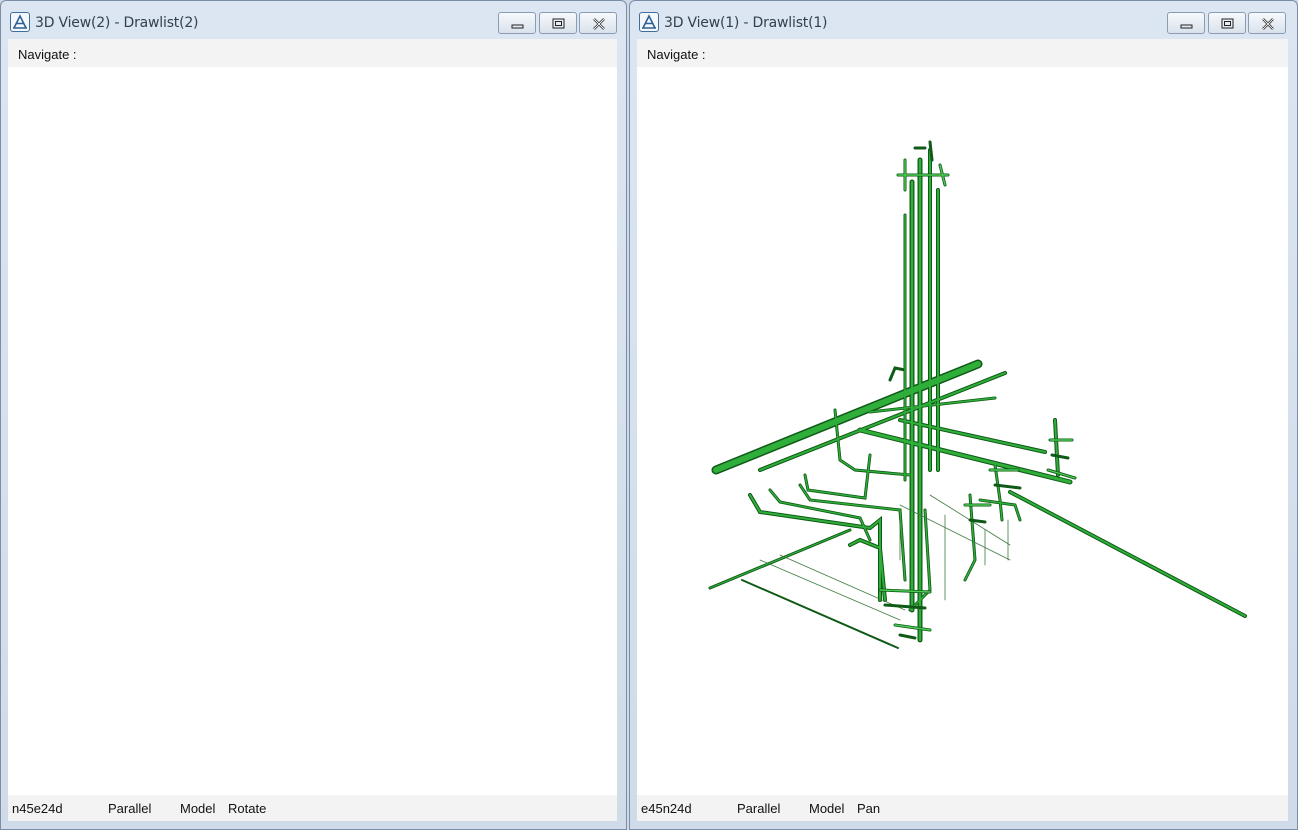  What do you see at coordinates (1061, 459) in the screenshot?
I see `right-valve-cluster` at bounding box center [1061, 459].